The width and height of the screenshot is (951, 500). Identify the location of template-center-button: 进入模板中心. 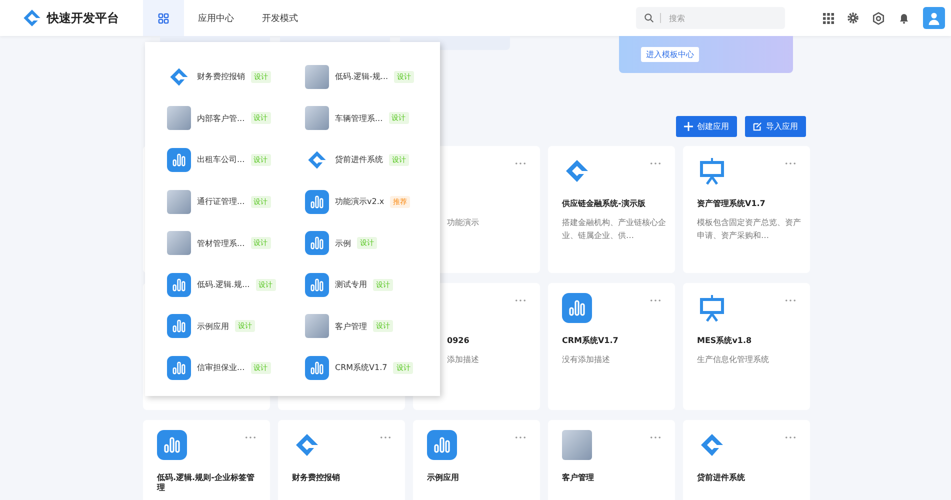
(670, 54).